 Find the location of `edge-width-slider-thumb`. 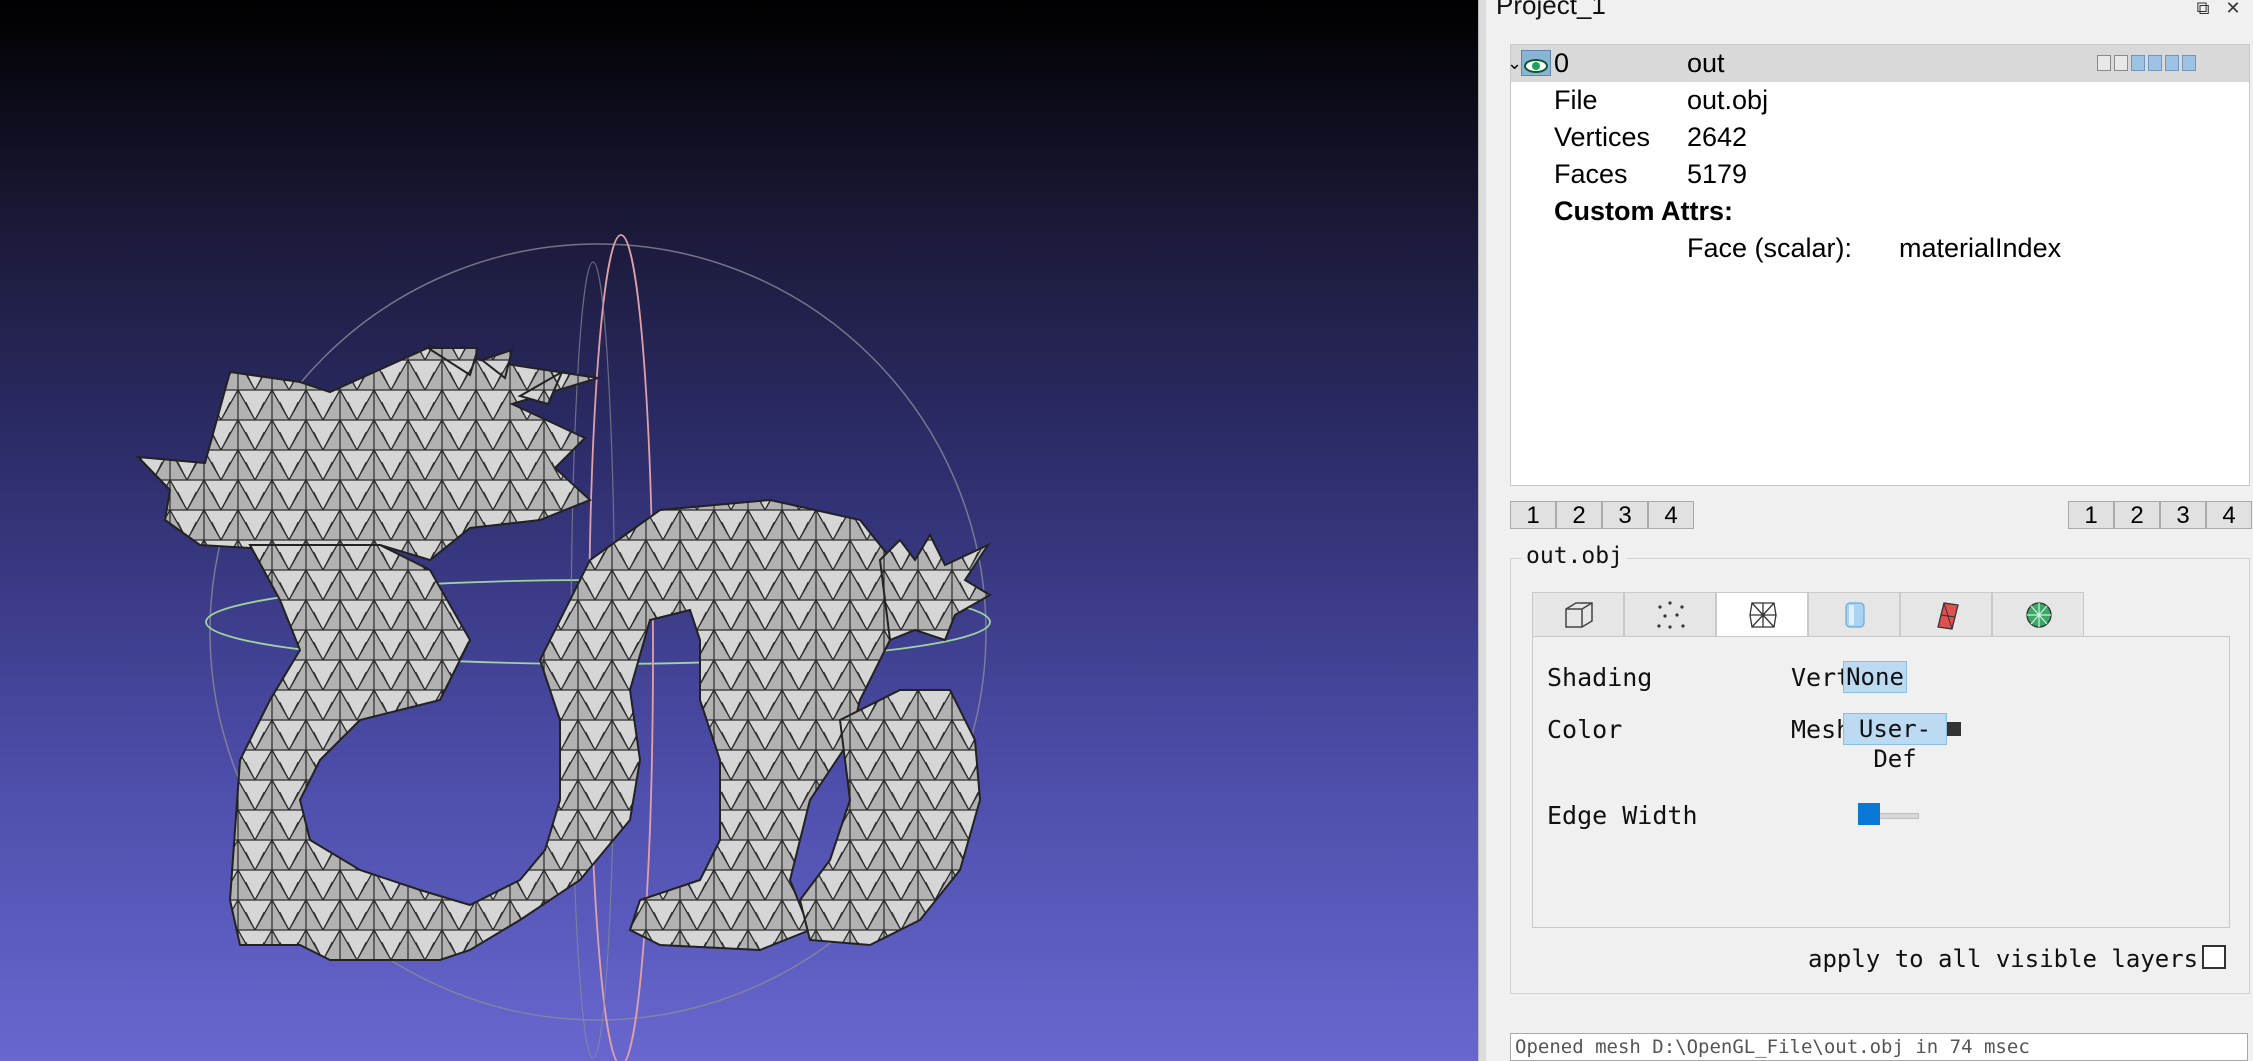

edge-width-slider-thumb is located at coordinates (1868, 814).